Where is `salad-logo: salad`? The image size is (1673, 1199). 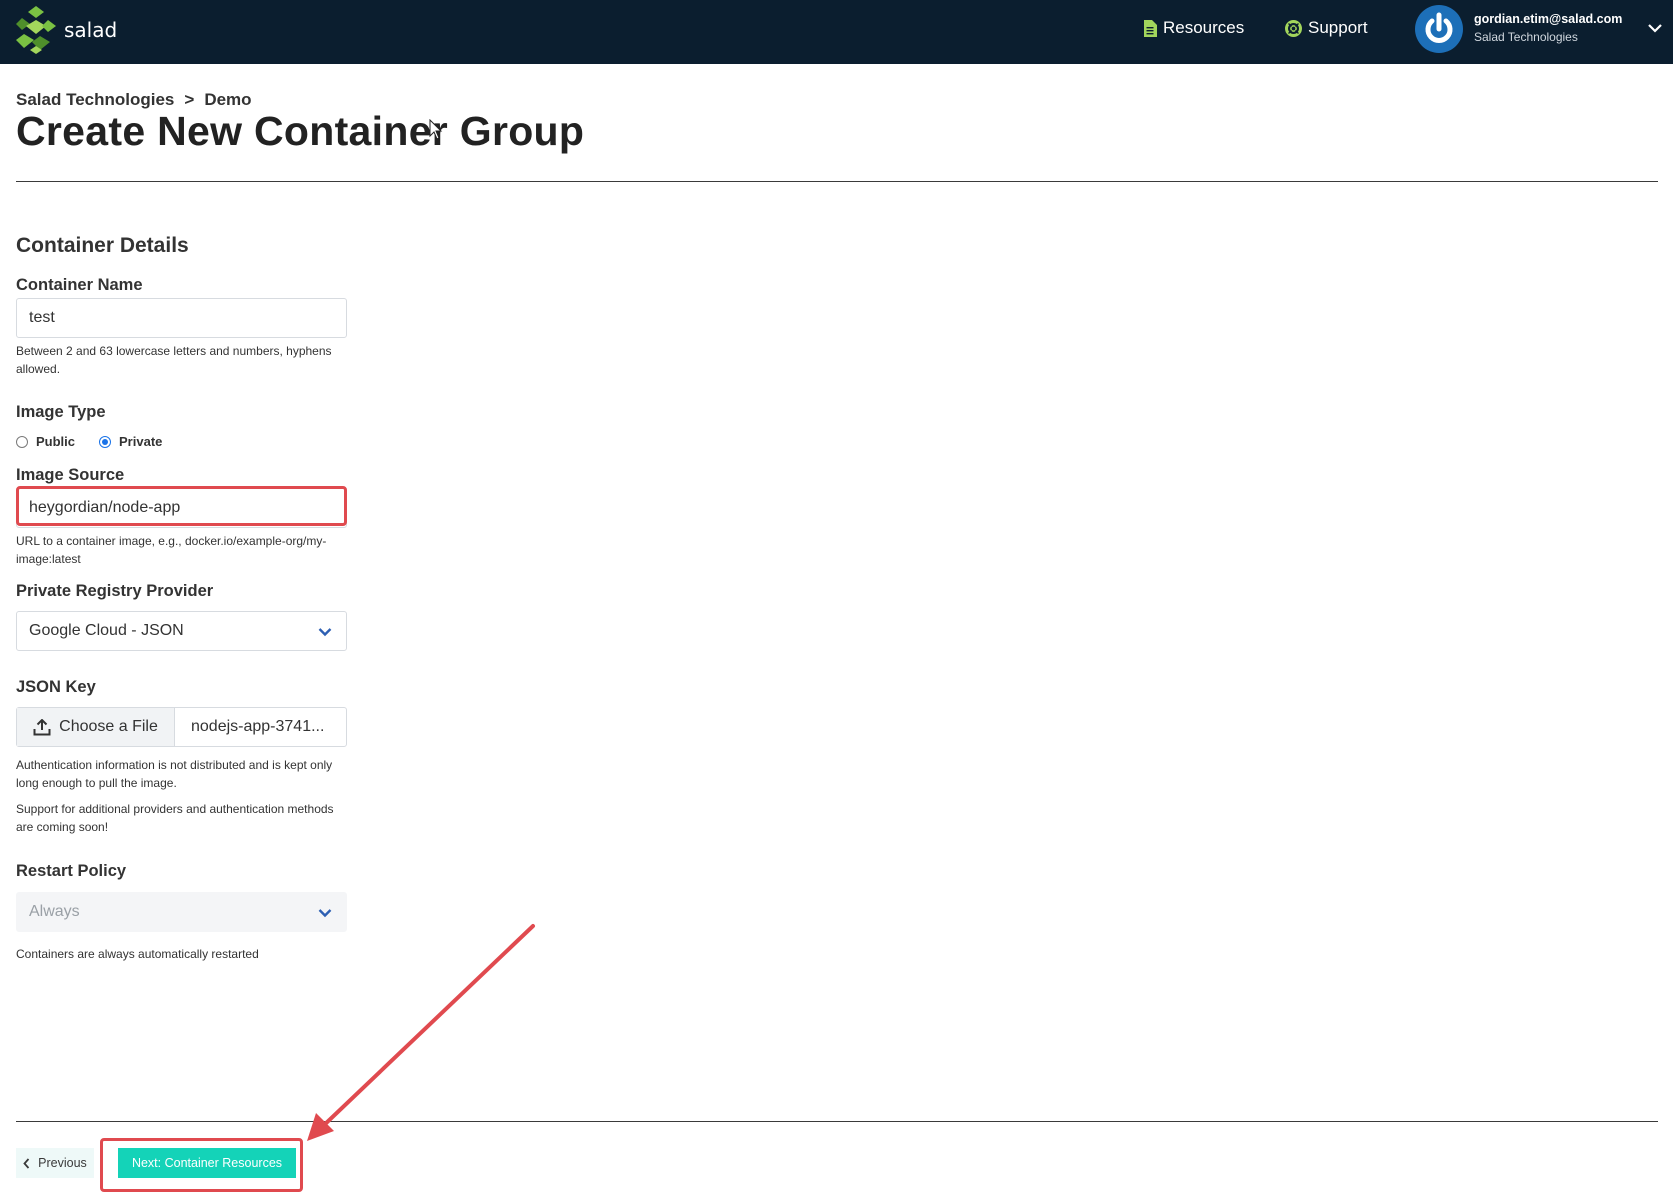 salad-logo: salad is located at coordinates (66, 30).